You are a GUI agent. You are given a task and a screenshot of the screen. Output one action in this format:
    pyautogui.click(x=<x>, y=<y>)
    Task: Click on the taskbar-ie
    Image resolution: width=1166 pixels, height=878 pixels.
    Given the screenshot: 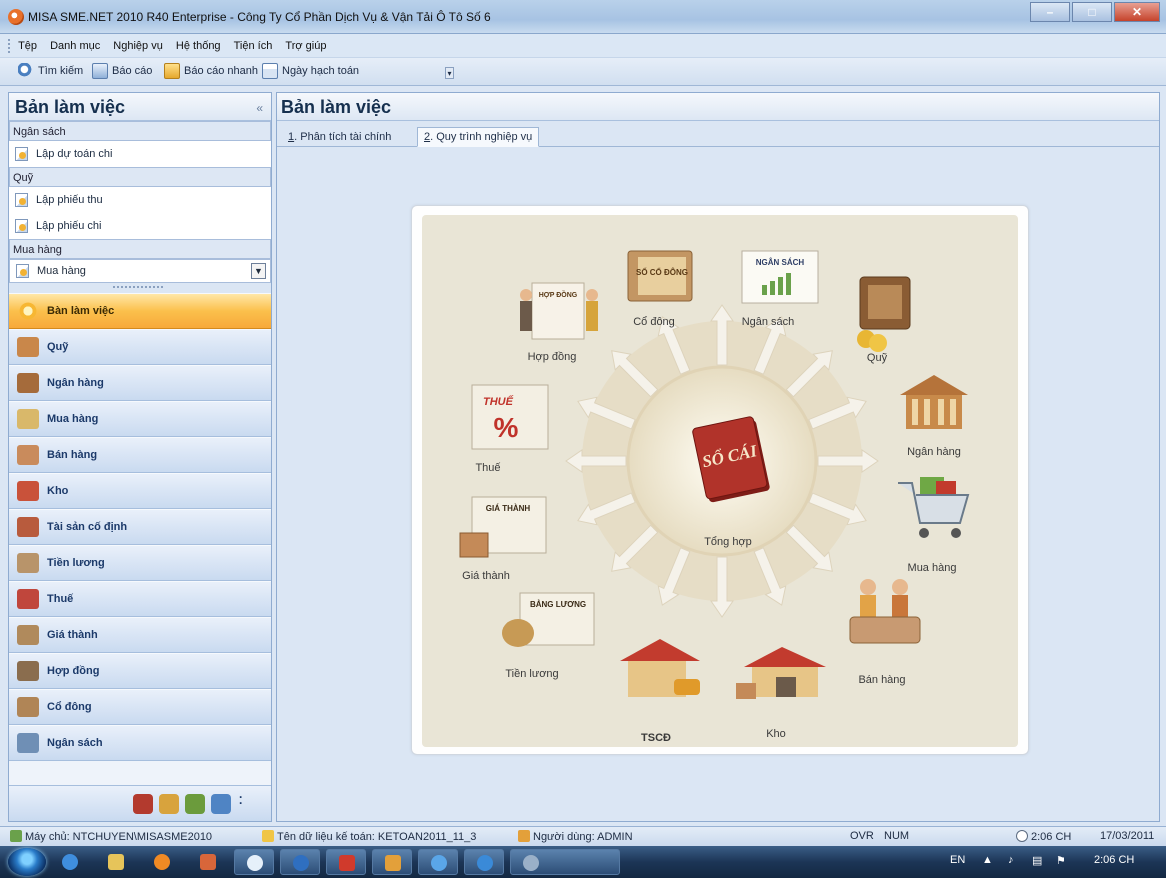 What is the action you would take?
    pyautogui.click(x=70, y=862)
    